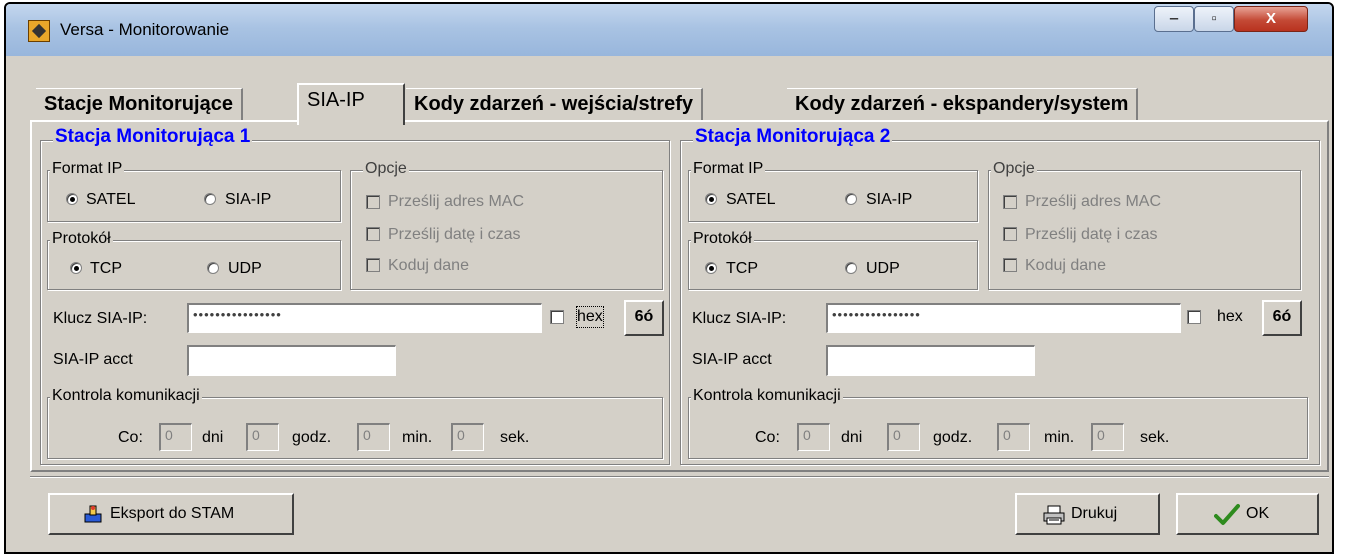 The width and height of the screenshot is (1349, 555). What do you see at coordinates (373, 202) in the screenshot?
I see `station-1-option-mac-checkbox` at bounding box center [373, 202].